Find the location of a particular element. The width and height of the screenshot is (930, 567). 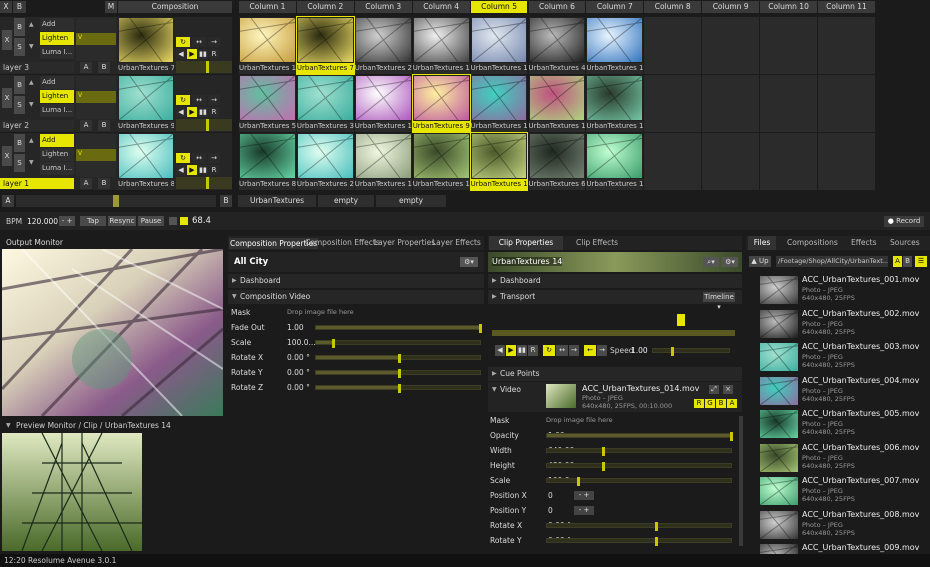

layer-up-icon: ▲ is located at coordinates (31, 24).